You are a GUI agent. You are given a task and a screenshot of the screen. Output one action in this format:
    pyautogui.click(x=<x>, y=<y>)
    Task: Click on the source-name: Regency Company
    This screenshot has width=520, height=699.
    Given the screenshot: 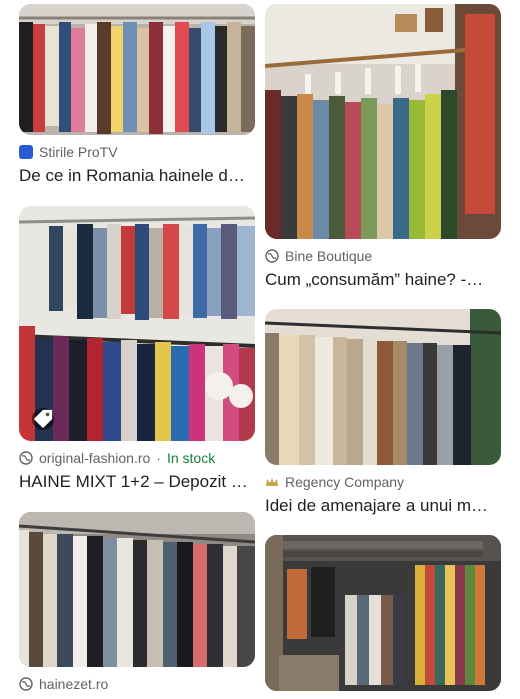 What is the action you would take?
    pyautogui.click(x=345, y=482)
    